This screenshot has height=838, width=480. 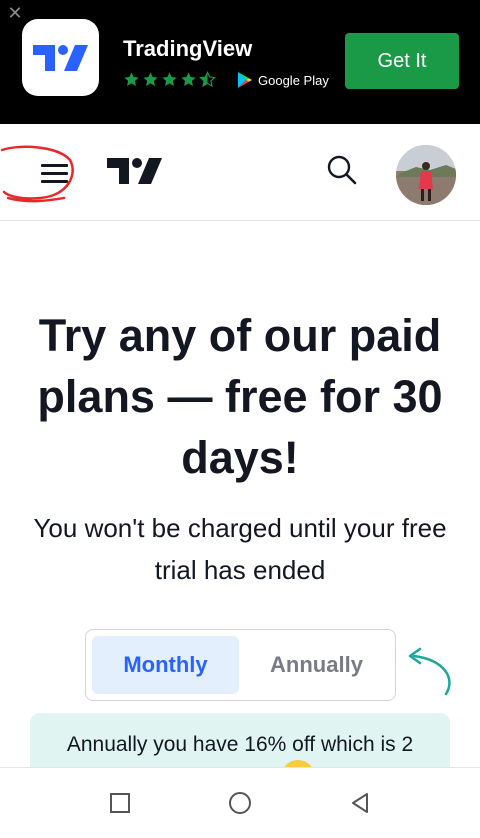 What do you see at coordinates (207, 79) in the screenshot?
I see `half-star-icon` at bounding box center [207, 79].